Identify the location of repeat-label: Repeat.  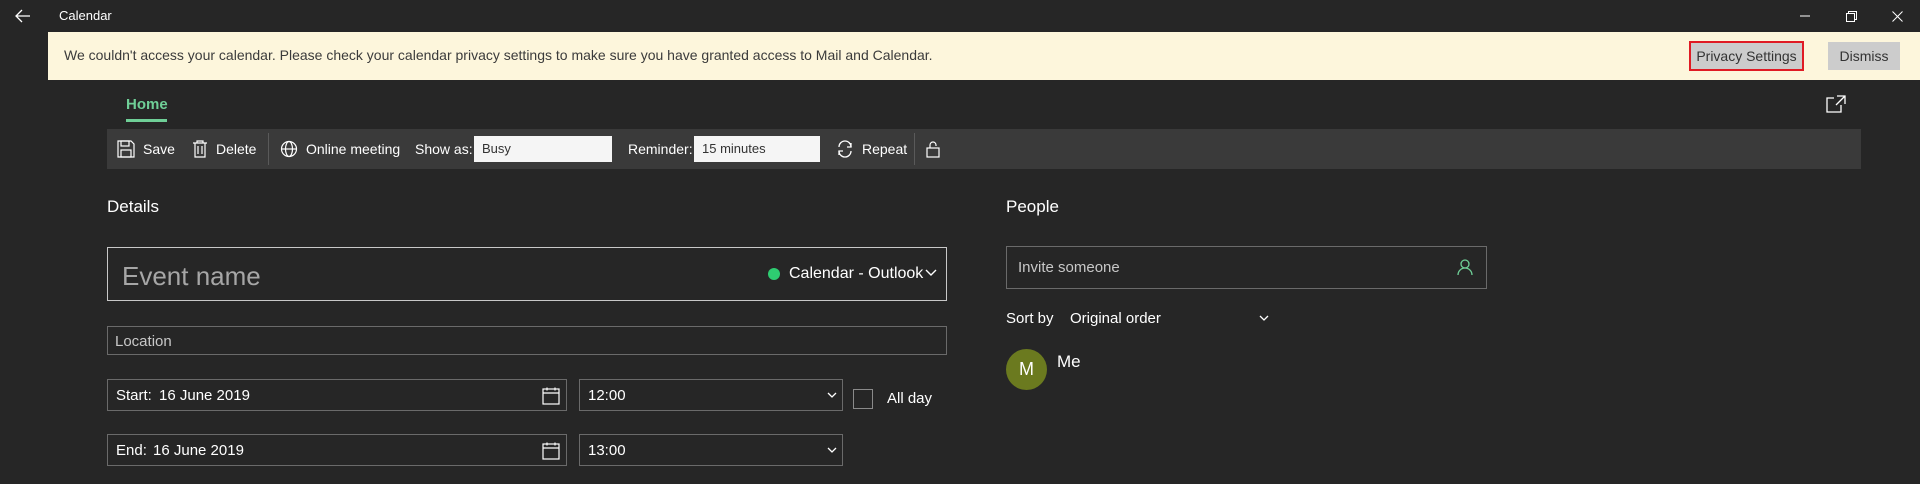
(885, 149).